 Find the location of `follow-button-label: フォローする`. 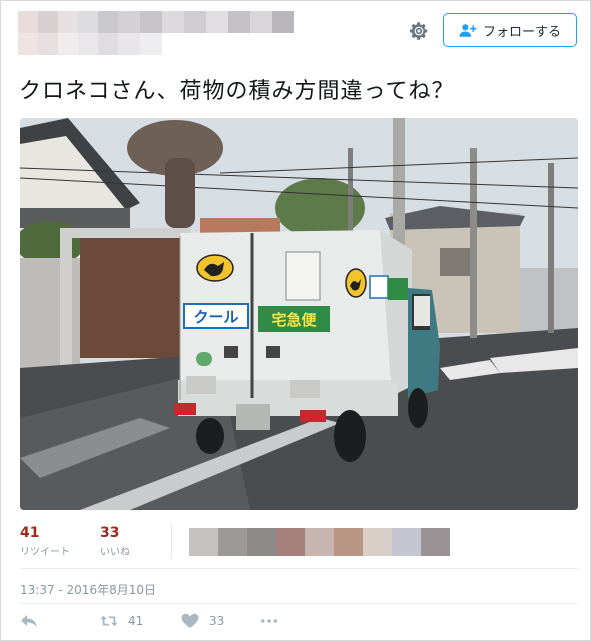

follow-button-label: フォローする is located at coordinates (521, 32).